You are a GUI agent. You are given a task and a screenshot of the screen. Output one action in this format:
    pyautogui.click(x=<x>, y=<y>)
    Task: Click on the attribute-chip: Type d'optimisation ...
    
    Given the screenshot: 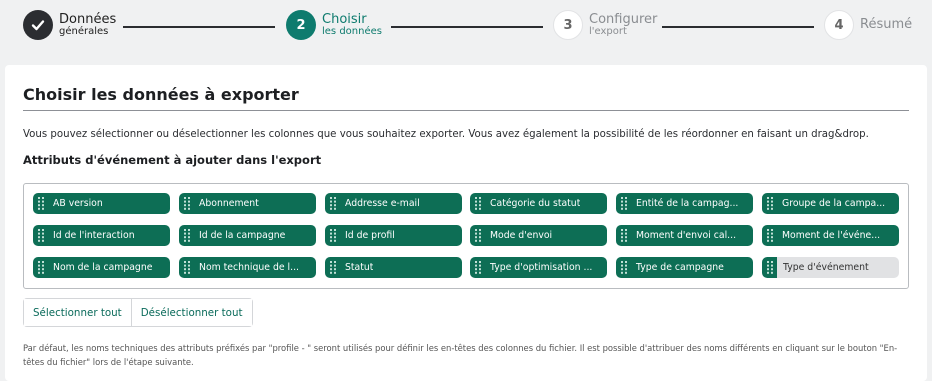 What is the action you would take?
    pyautogui.click(x=538, y=267)
    